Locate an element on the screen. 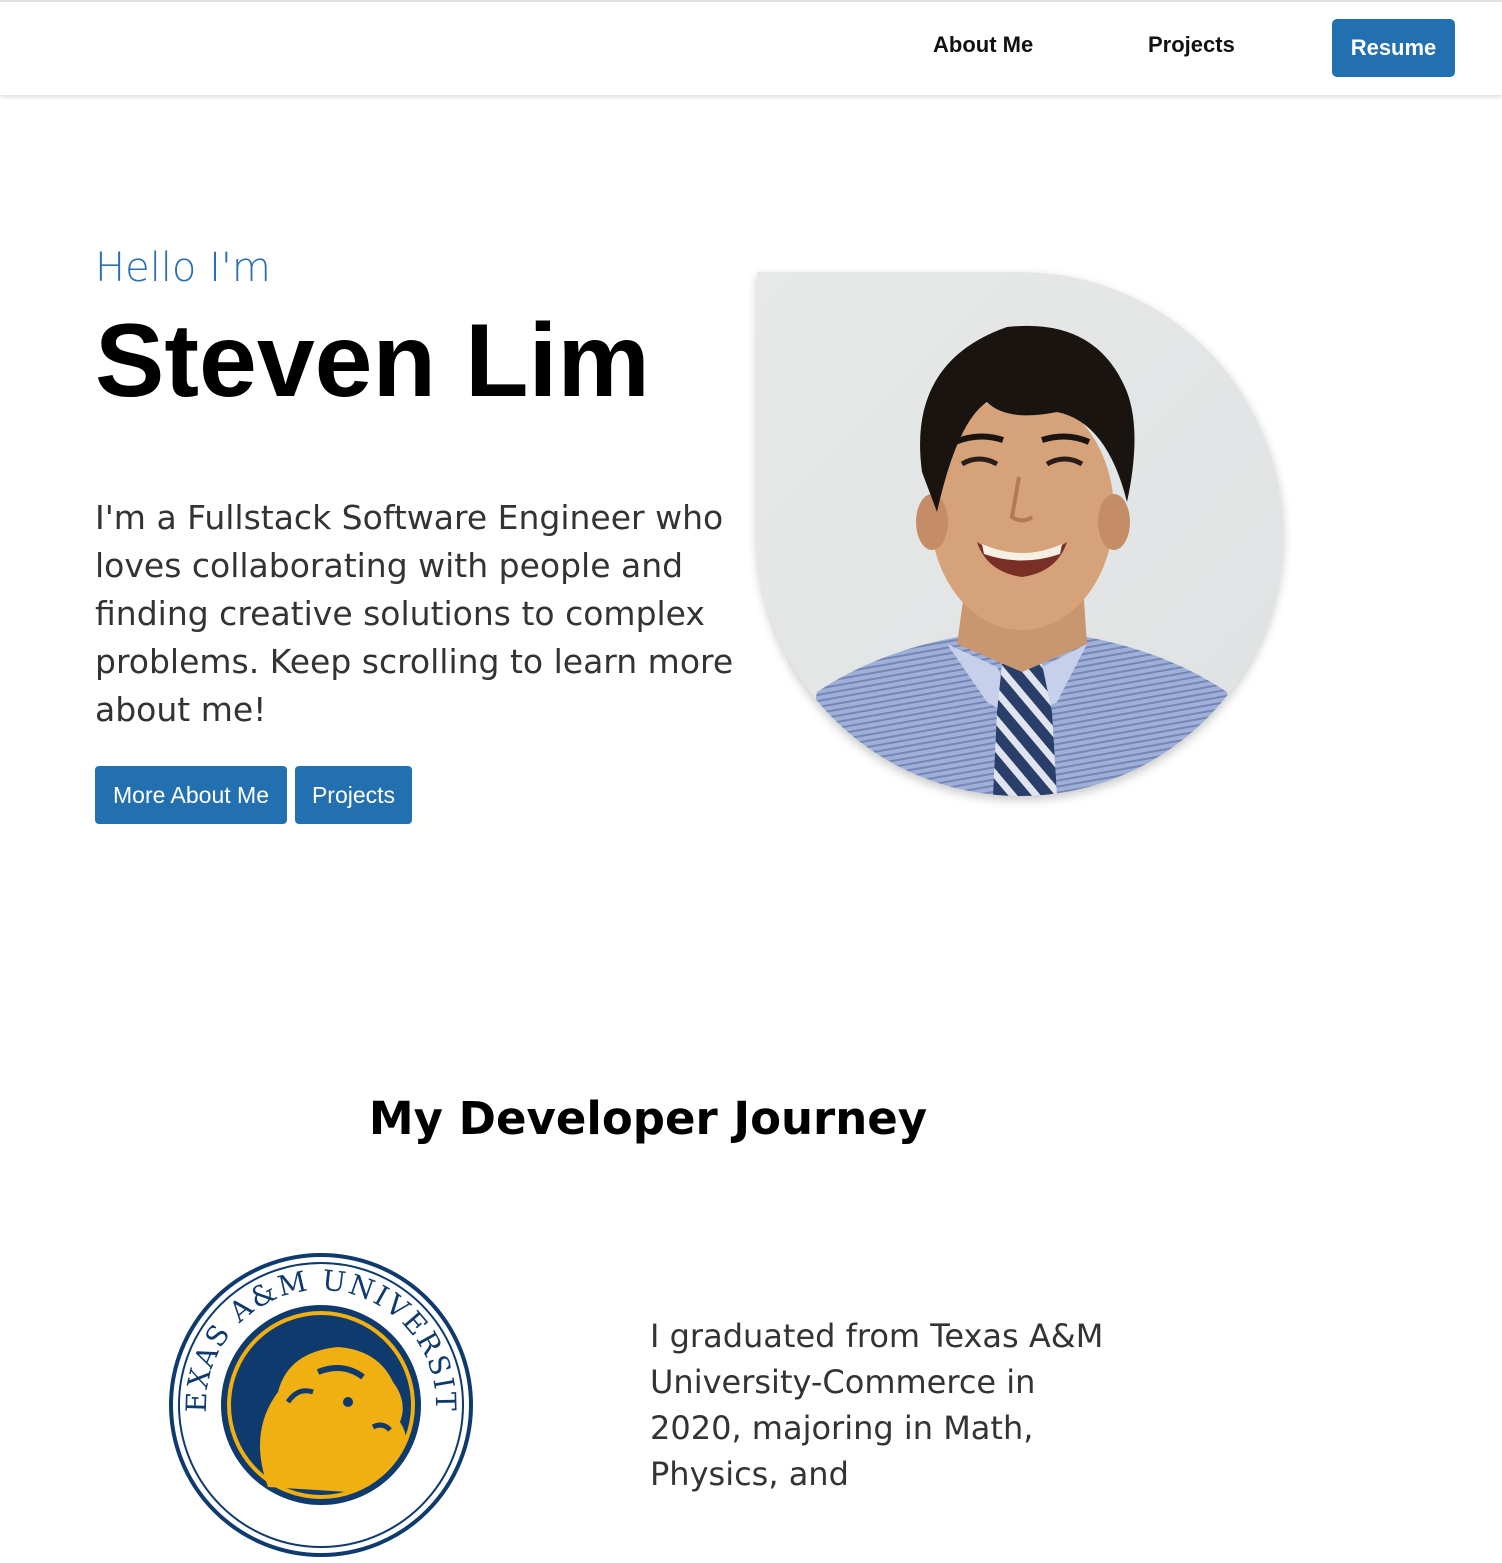 This screenshot has height=1563, width=1502. profile-photo is located at coordinates (1020, 534).